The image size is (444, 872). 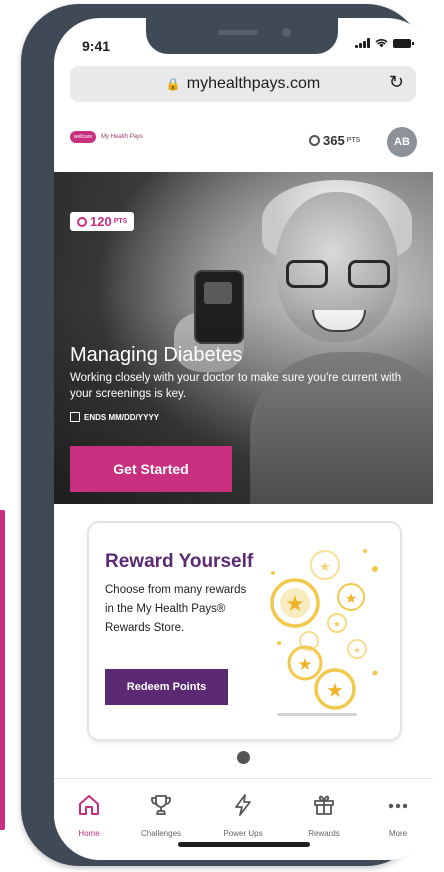 I want to click on tab-power-ups: Power Ups, so click(x=243, y=815).